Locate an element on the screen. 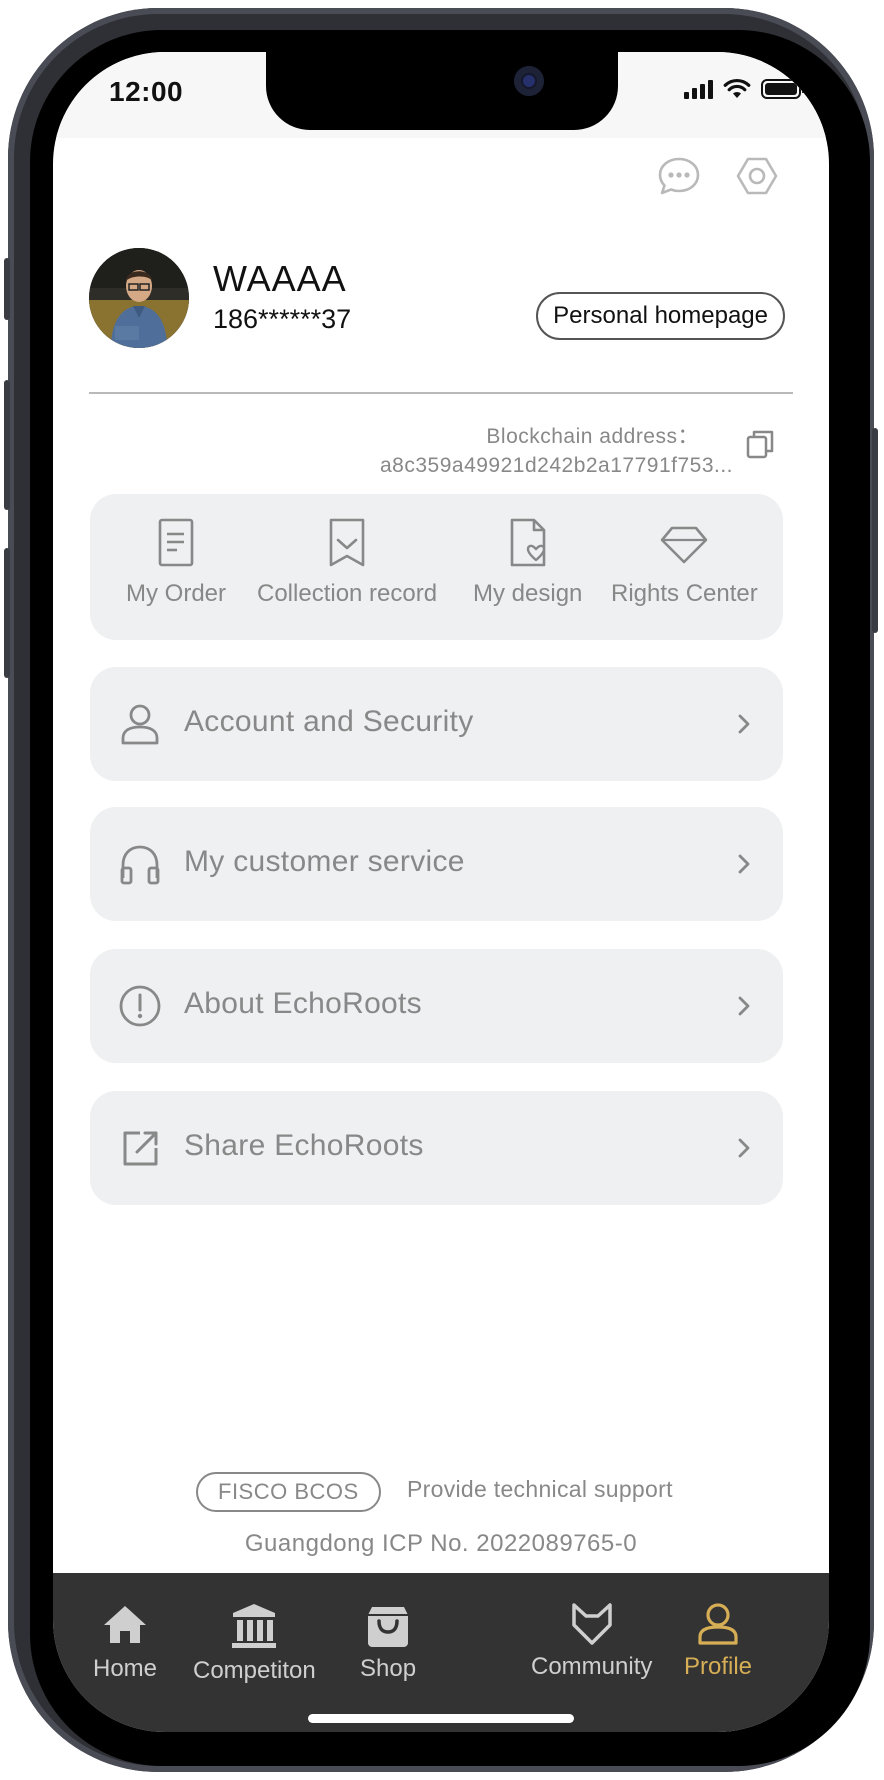 The width and height of the screenshot is (884, 1780). info-circle-icon is located at coordinates (140, 1006).